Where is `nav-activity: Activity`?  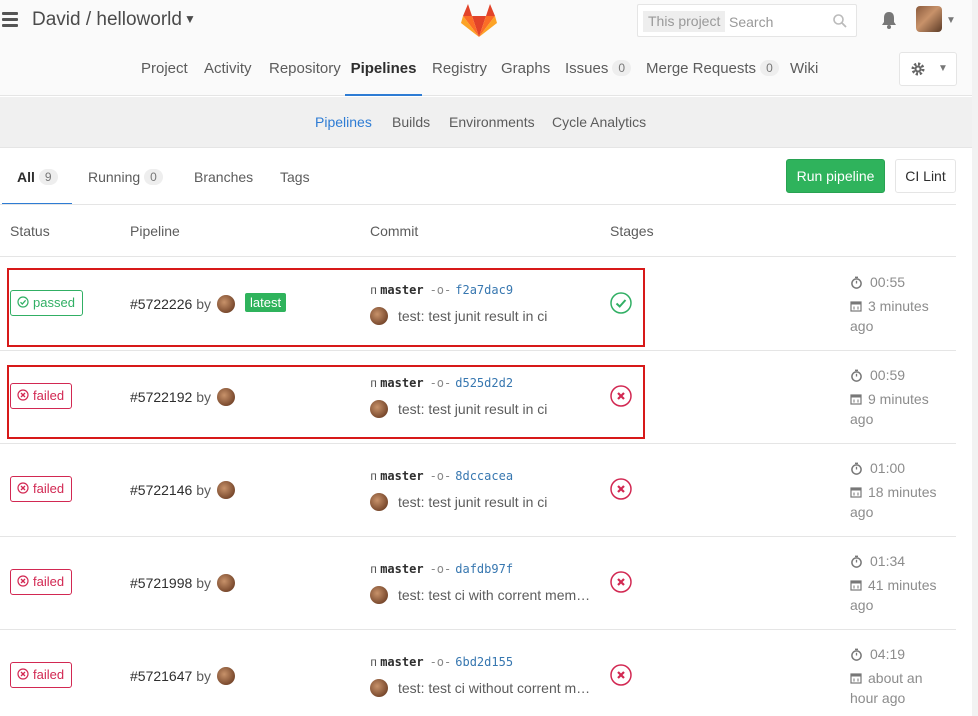
nav-activity: Activity is located at coordinates (228, 78).